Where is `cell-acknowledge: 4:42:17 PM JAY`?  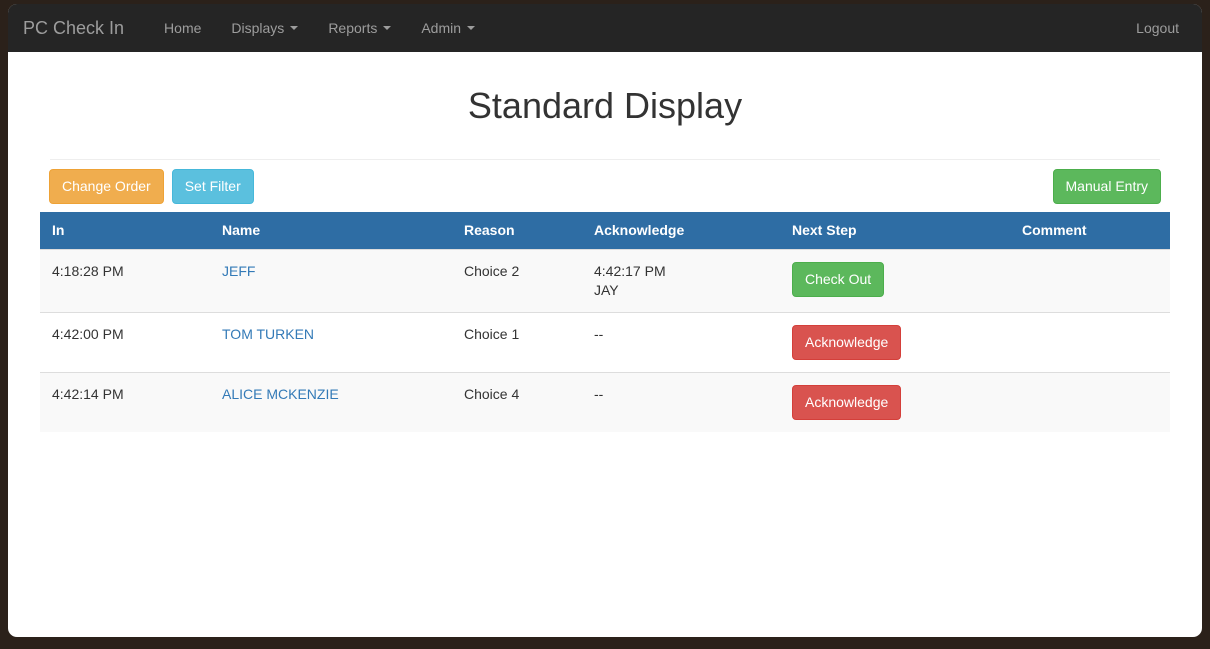
cell-acknowledge: 4:42:17 PM JAY is located at coordinates (681, 281).